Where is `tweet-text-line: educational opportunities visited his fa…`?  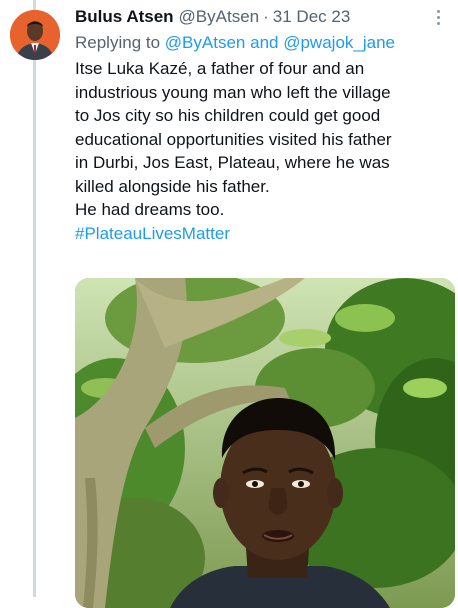
tweet-text-line: educational opportunities visited his fa… is located at coordinates (233, 139).